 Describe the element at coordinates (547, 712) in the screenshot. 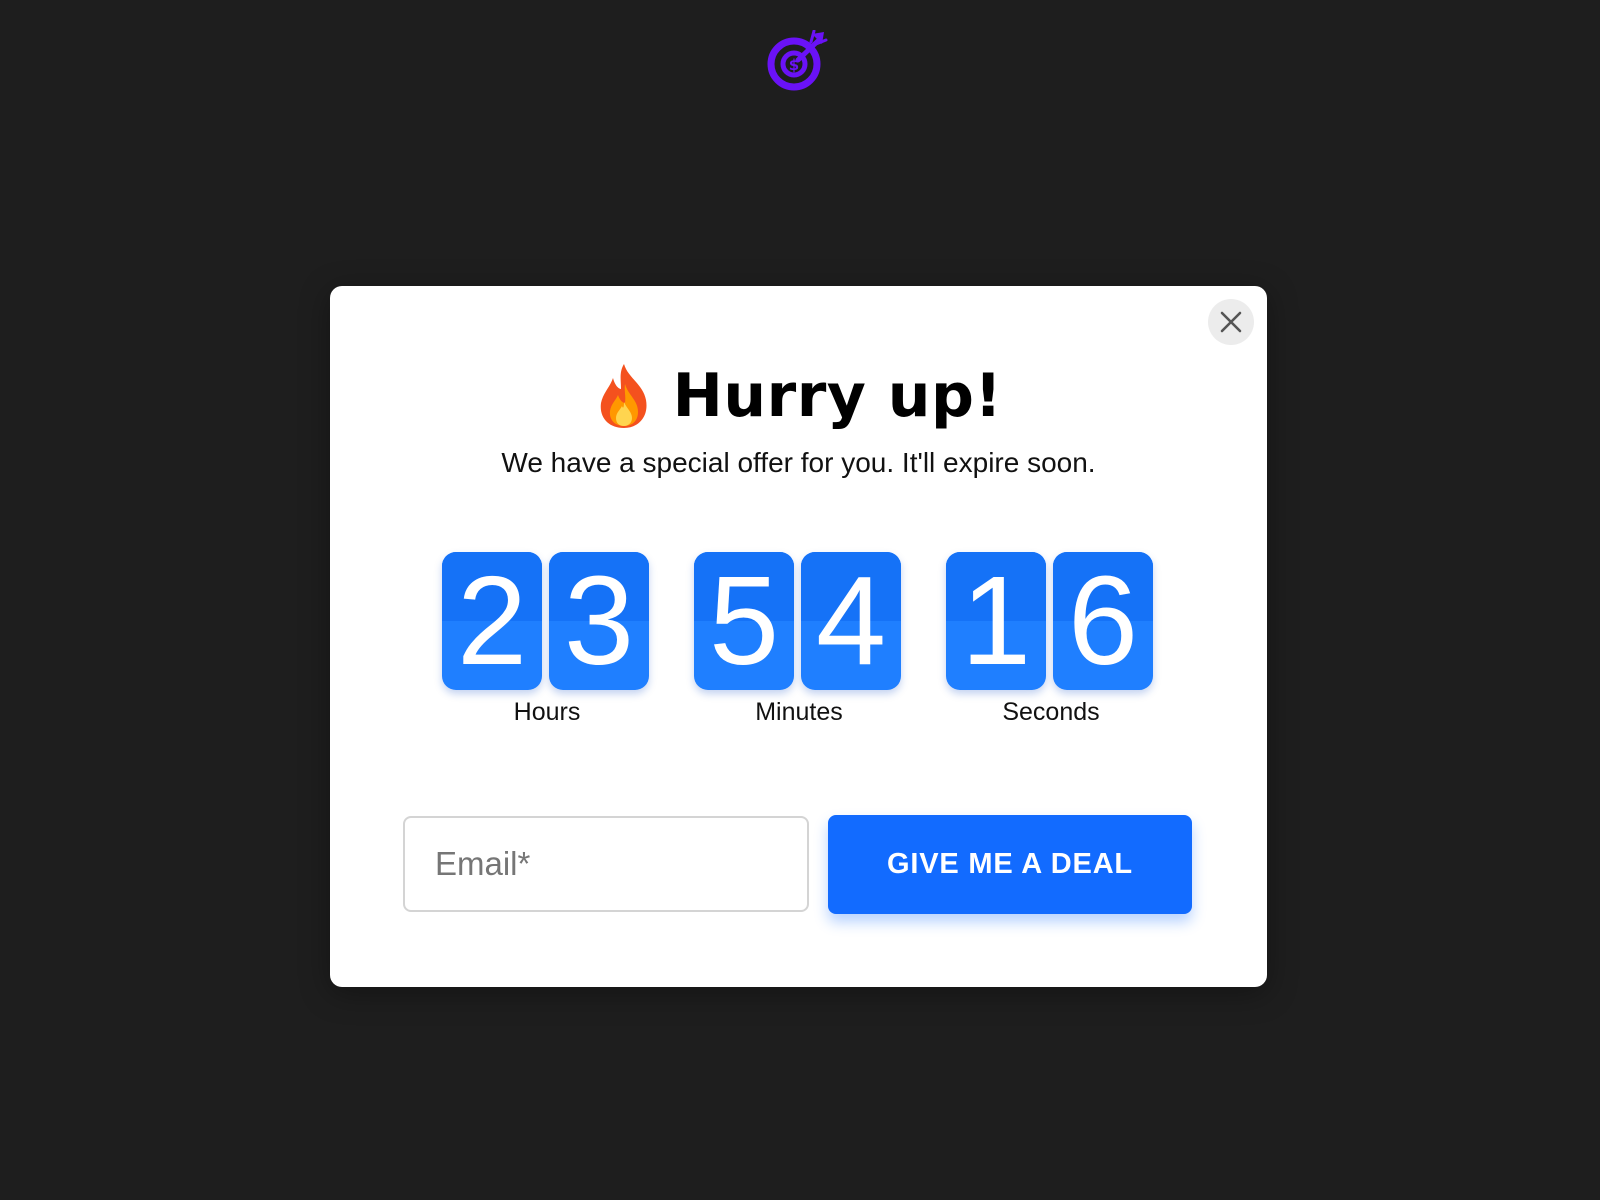

I see `hours-label: Hours` at that location.